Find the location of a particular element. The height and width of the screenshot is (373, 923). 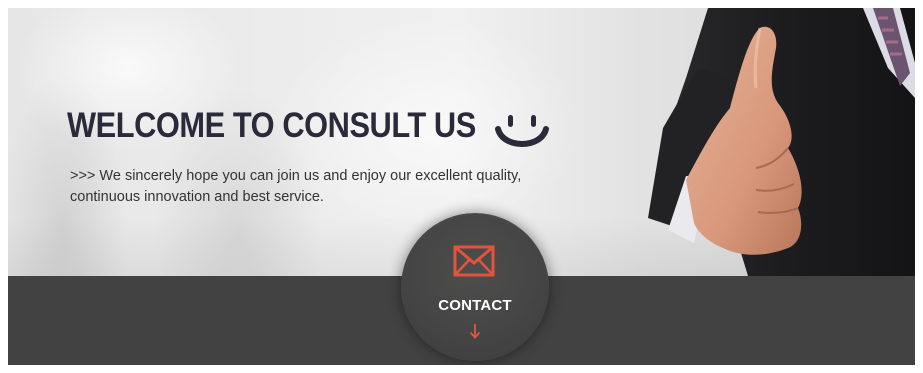

headline-row: WELCOME TO CONSULT US is located at coordinates (299, 126).